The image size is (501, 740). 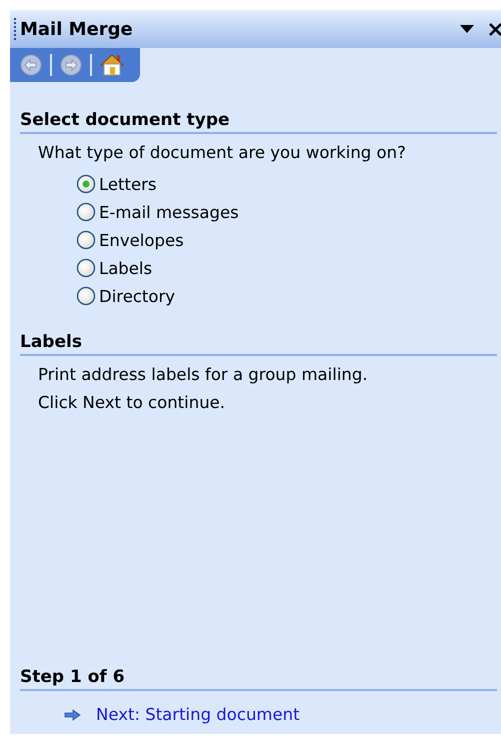 I want to click on description-text: Click Next to continue., so click(x=132, y=402).